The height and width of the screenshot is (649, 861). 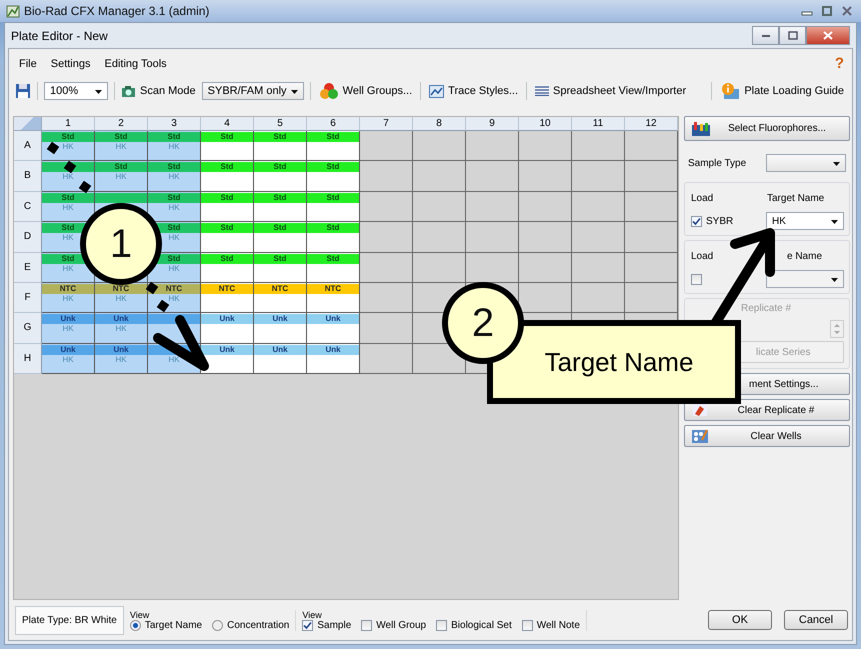 I want to click on column-header: 1, so click(x=68, y=124).